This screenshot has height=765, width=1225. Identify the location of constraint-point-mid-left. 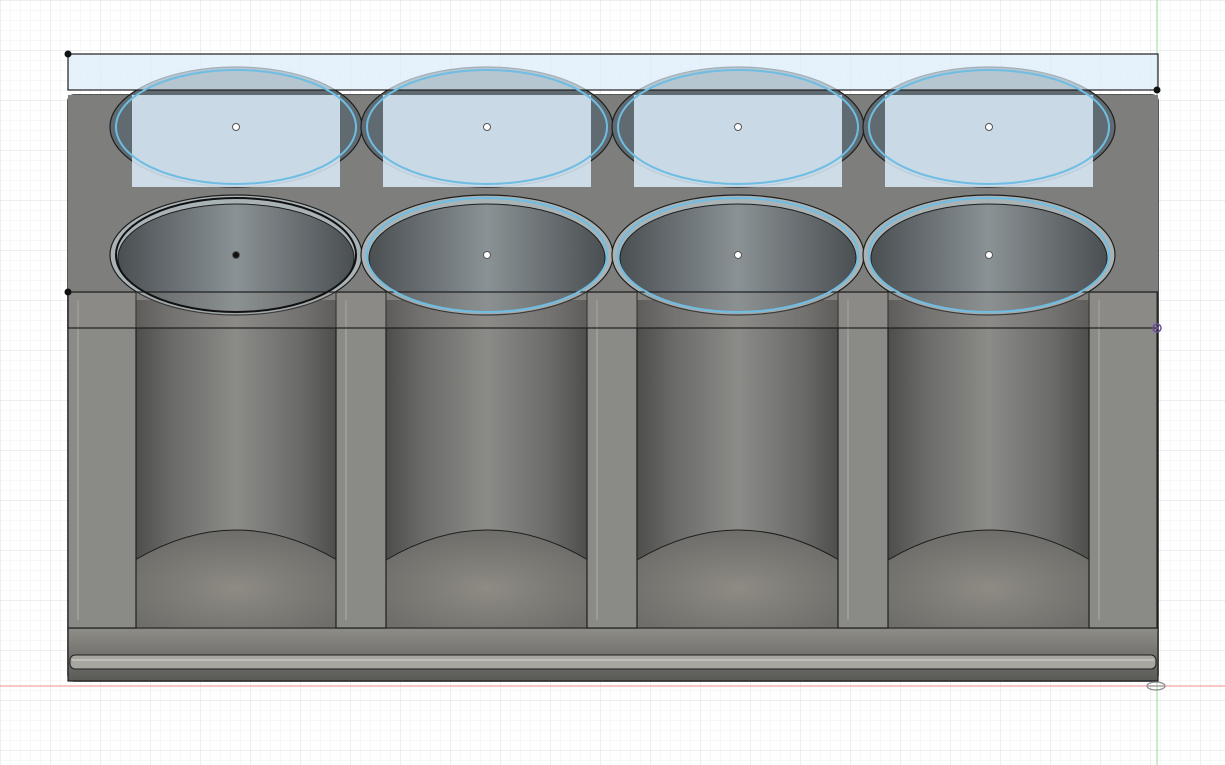
(68, 292).